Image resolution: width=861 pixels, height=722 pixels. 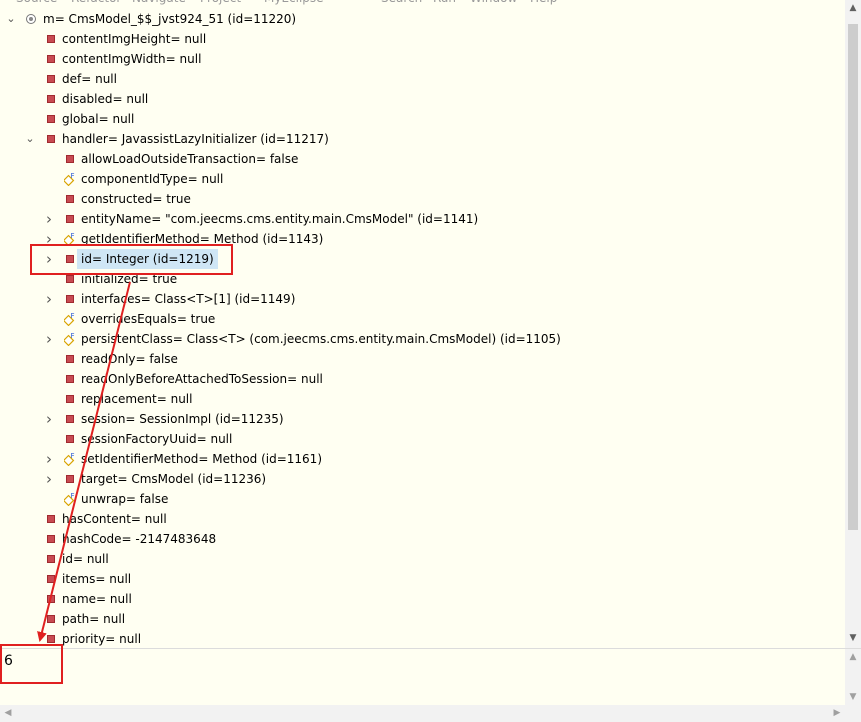 What do you see at coordinates (8, 661) in the screenshot?
I see `detail-value: 6` at bounding box center [8, 661].